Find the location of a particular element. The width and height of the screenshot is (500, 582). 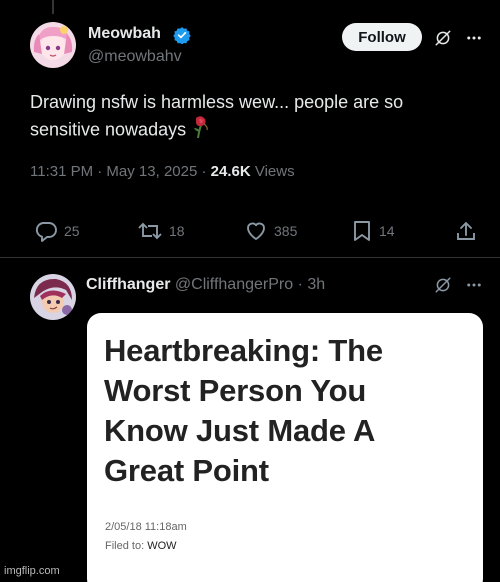

reply-button: 25 is located at coordinates (57, 231).